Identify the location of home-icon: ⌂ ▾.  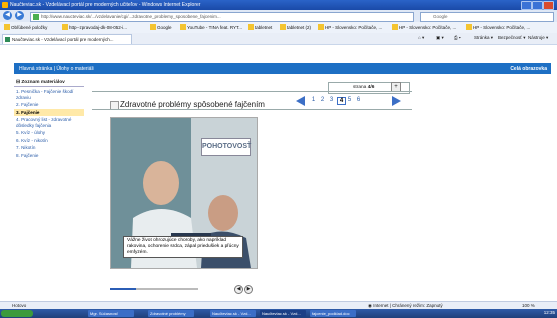
(421, 38).